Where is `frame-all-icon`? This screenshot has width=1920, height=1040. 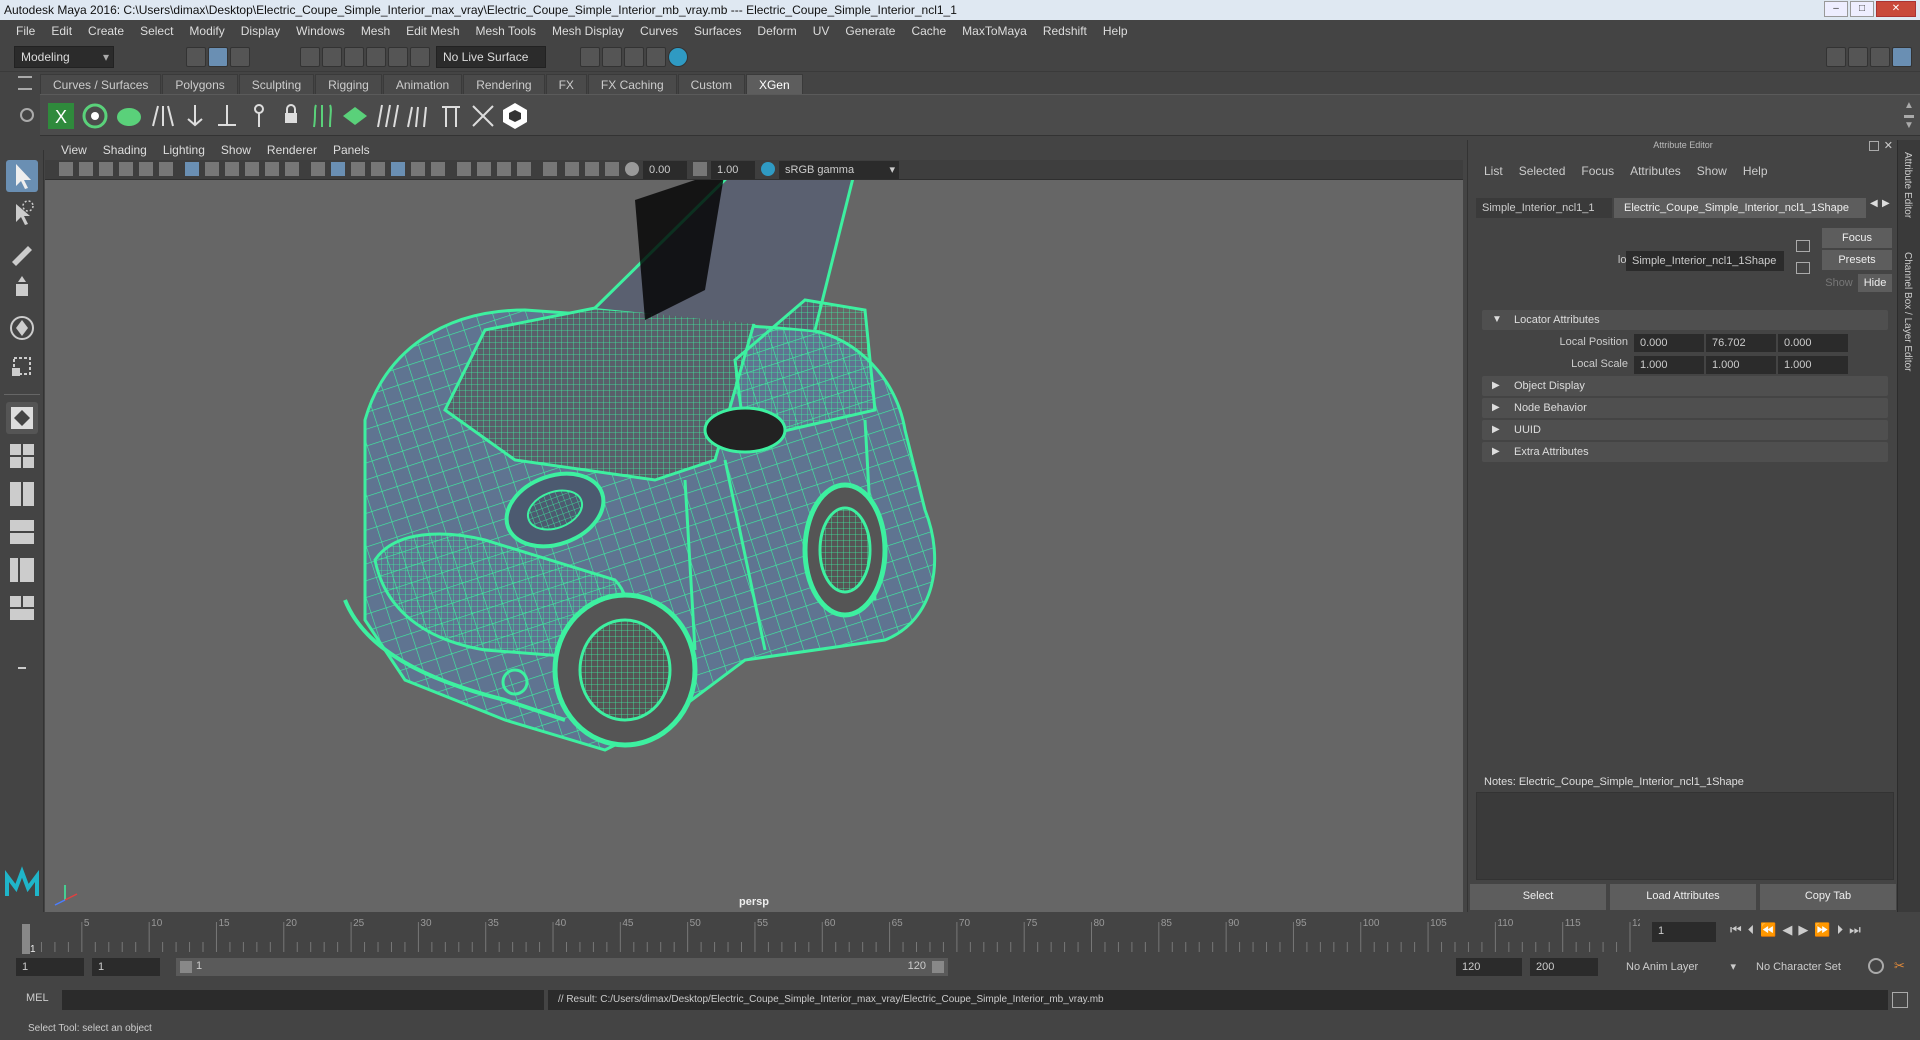
frame-all-icon is located at coordinates (572, 169).